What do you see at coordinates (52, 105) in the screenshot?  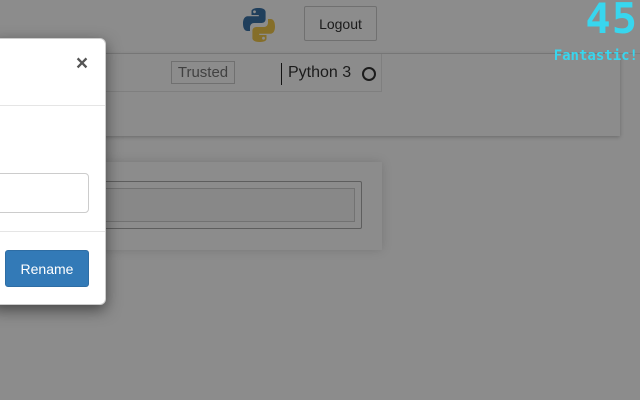 I see `dialog-header-divider` at bounding box center [52, 105].